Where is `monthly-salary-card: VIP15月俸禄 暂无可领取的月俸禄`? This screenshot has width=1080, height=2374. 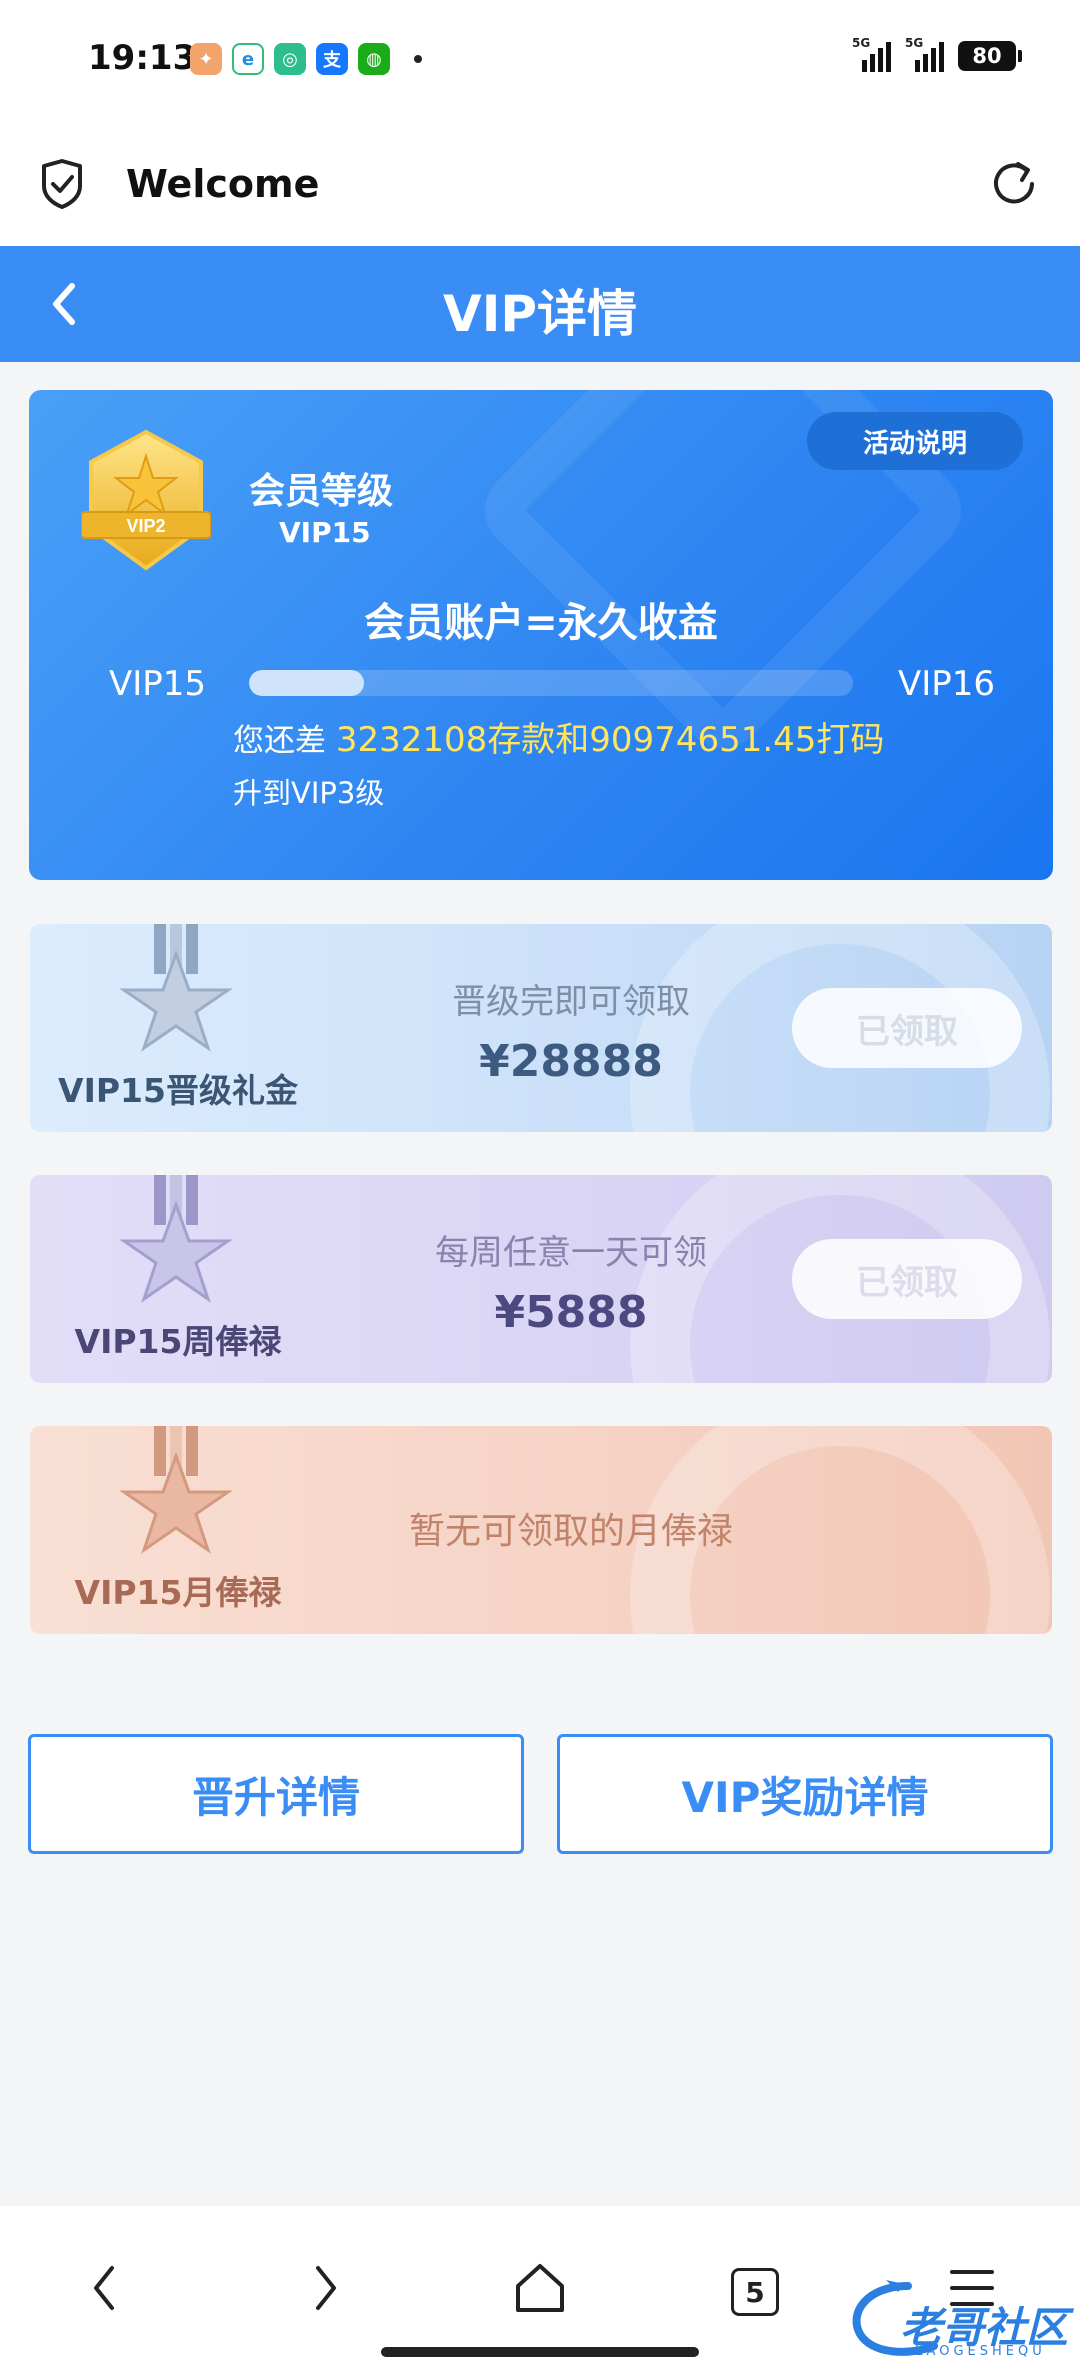
monthly-salary-card: VIP15月俸禄 暂无可领取的月俸禄 is located at coordinates (541, 1530).